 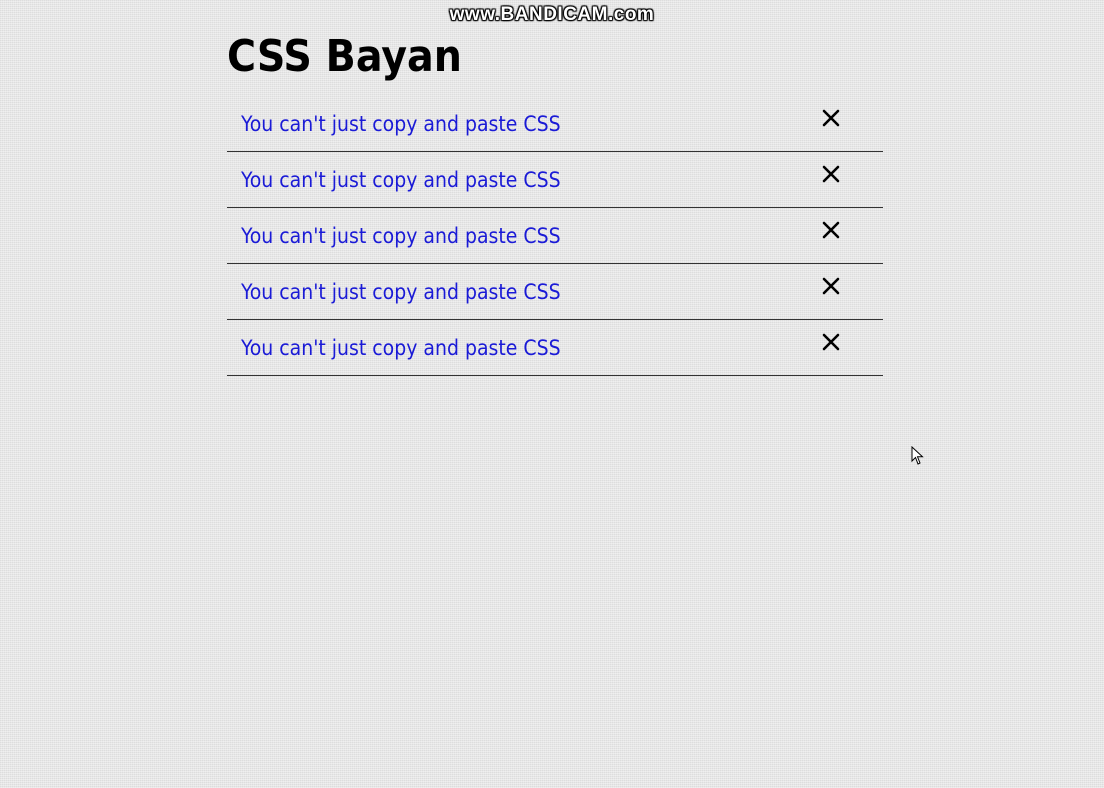 I want to click on page-title: CSS Bayan, so click(x=344, y=56).